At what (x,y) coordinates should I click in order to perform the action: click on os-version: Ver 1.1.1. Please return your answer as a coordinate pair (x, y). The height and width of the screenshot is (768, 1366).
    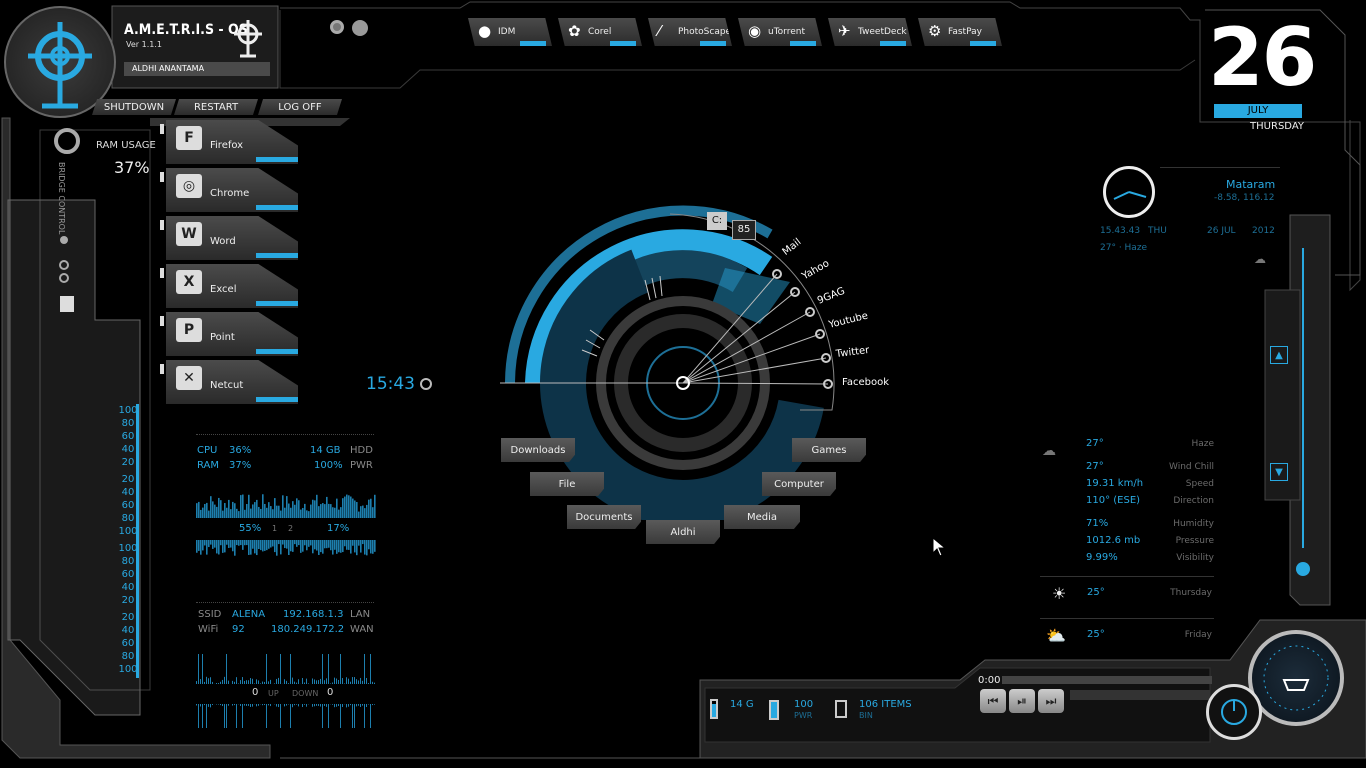
    Looking at the image, I should click on (144, 44).